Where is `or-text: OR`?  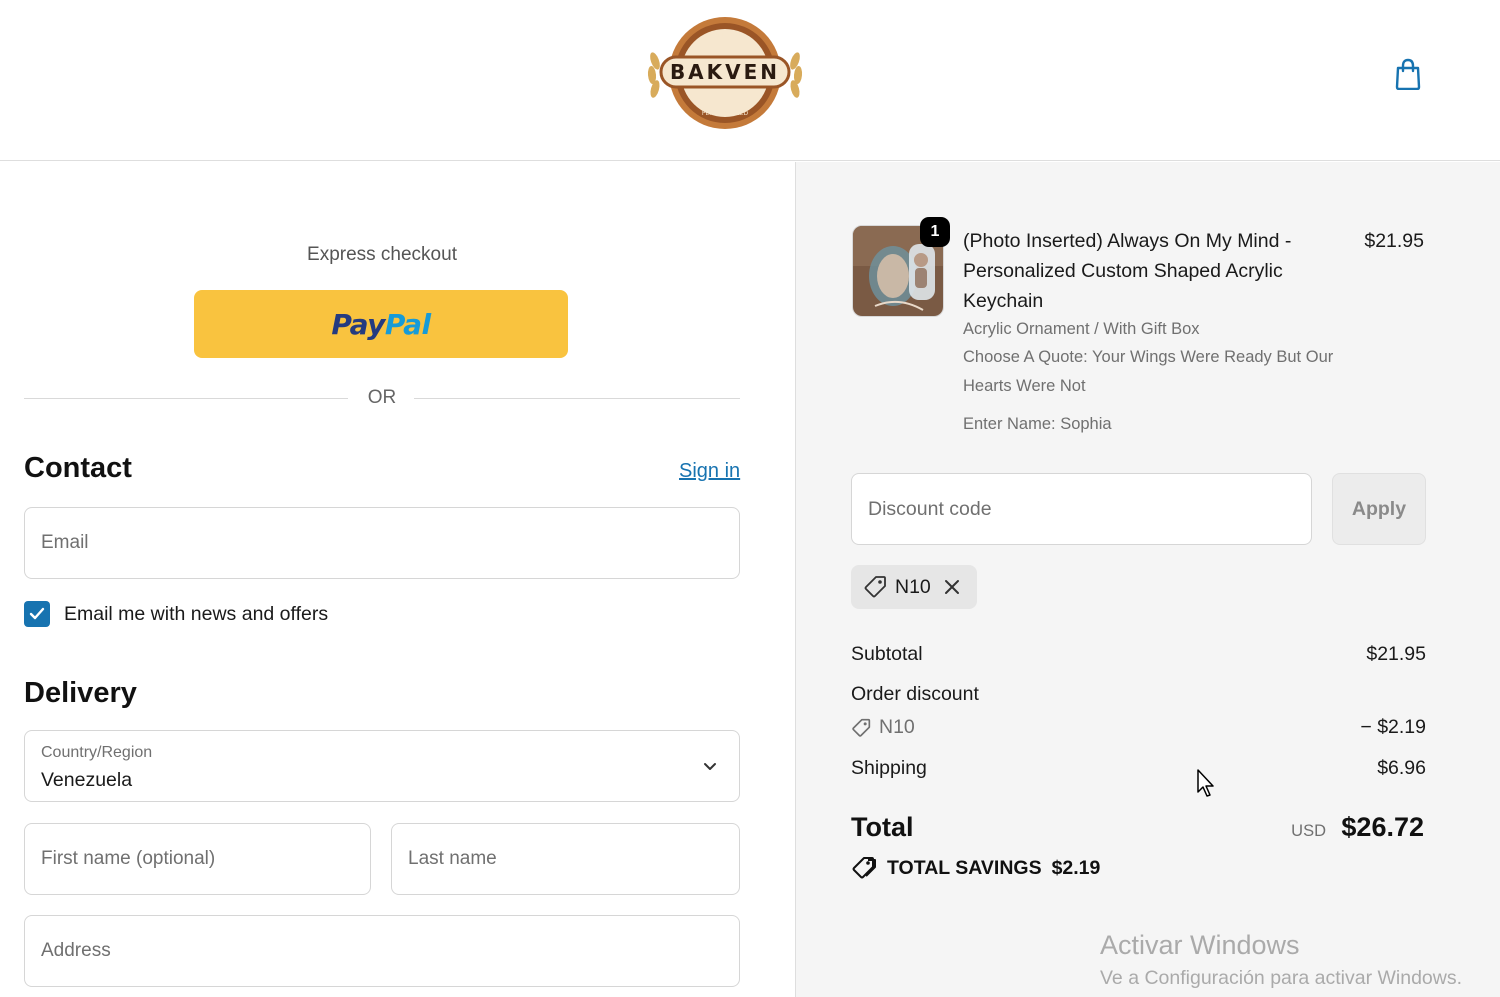
or-text: OR is located at coordinates (382, 397).